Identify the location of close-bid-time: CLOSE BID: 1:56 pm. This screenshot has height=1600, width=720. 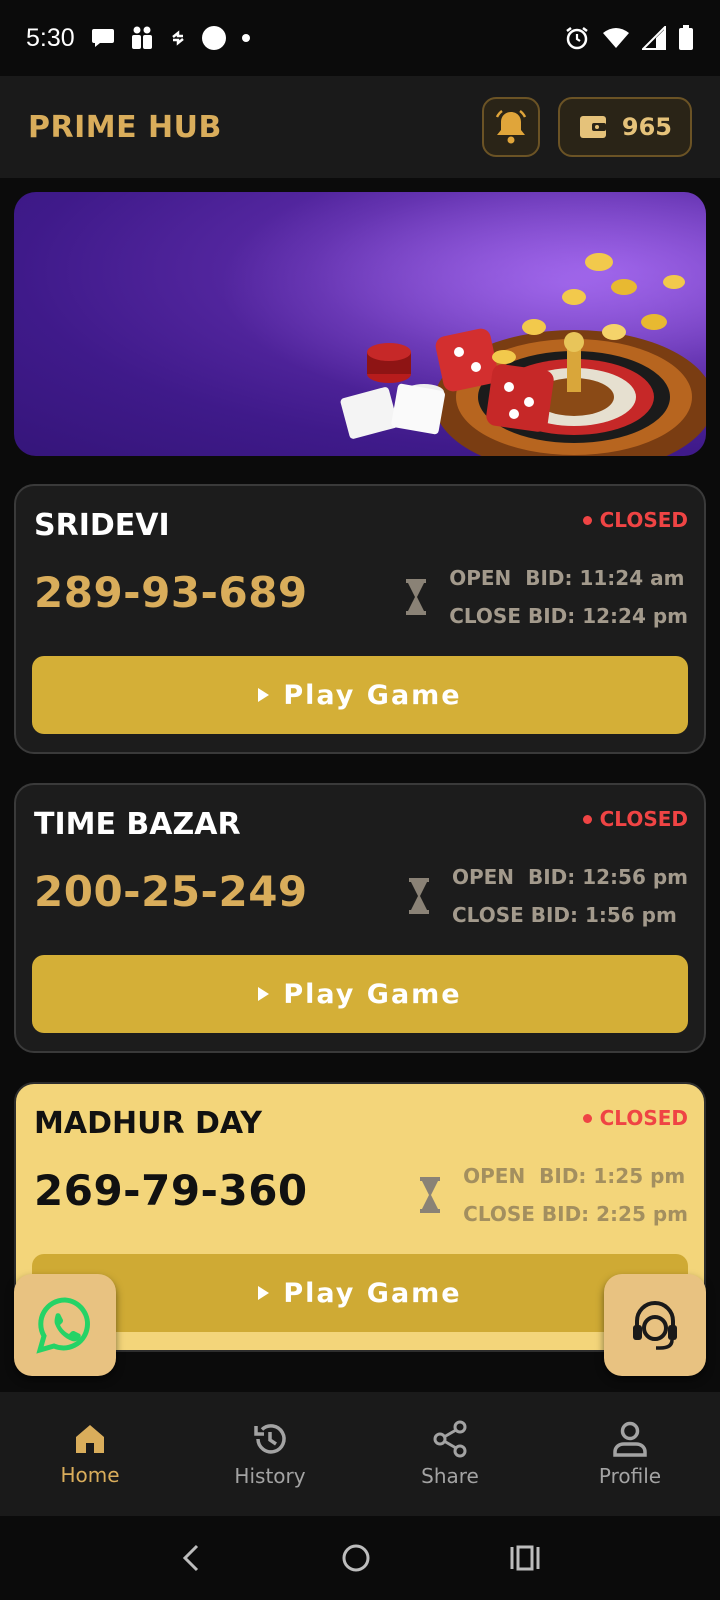
(564, 915).